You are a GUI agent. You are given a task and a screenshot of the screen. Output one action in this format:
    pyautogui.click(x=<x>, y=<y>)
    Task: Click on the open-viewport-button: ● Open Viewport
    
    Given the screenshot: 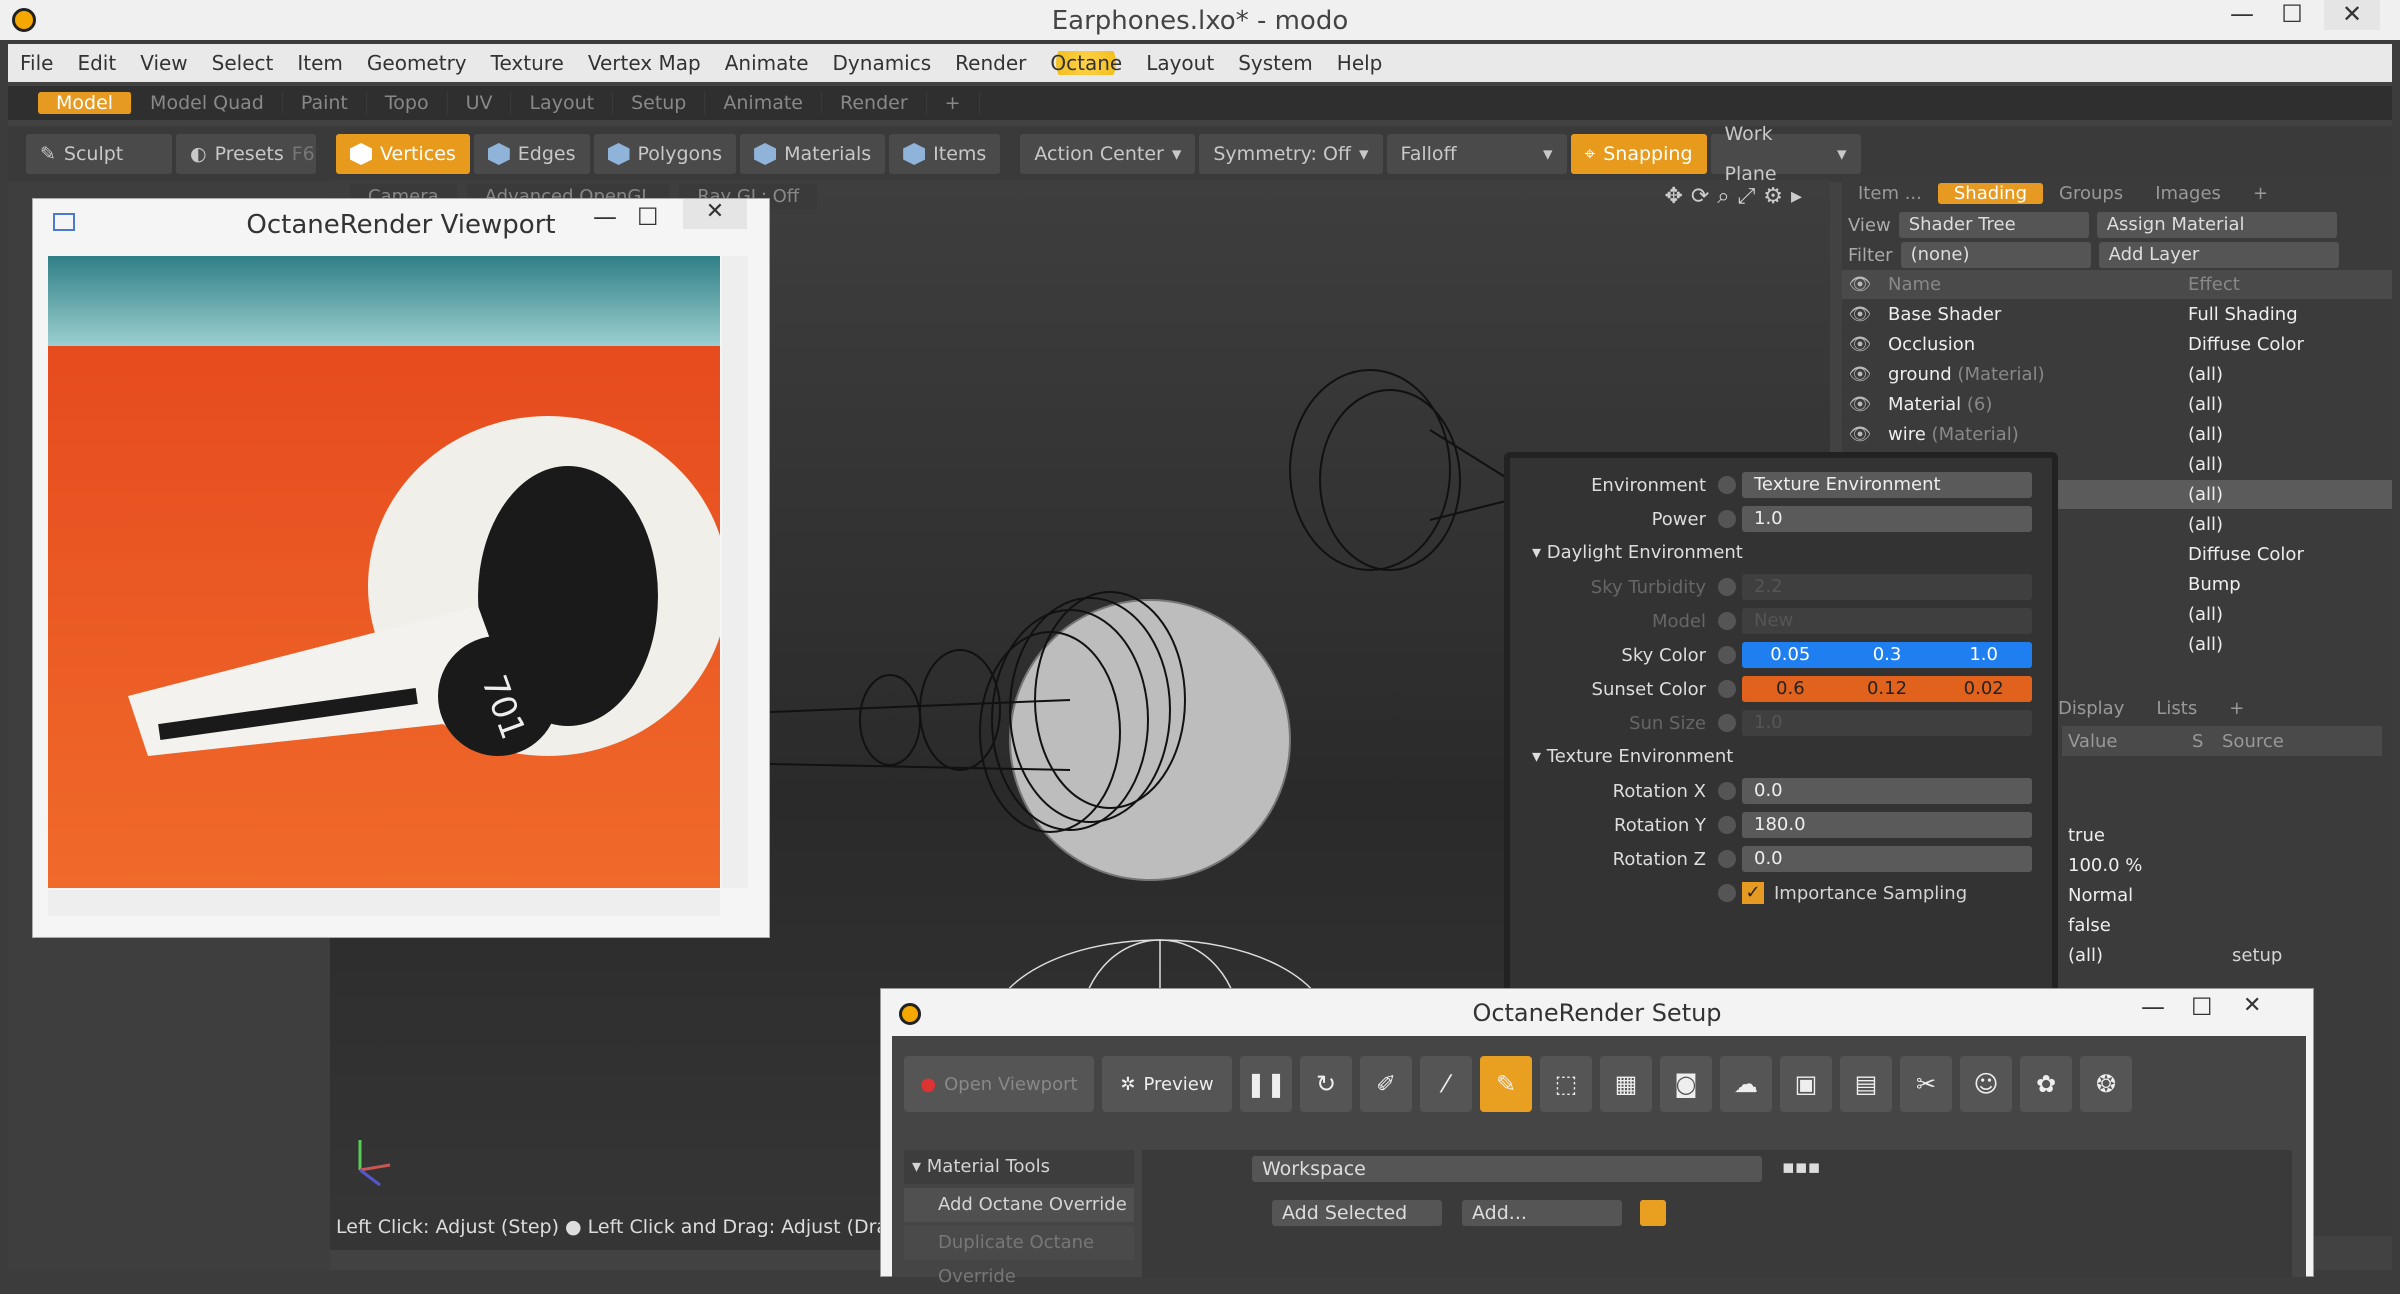 What is the action you would take?
    pyautogui.click(x=999, y=1084)
    